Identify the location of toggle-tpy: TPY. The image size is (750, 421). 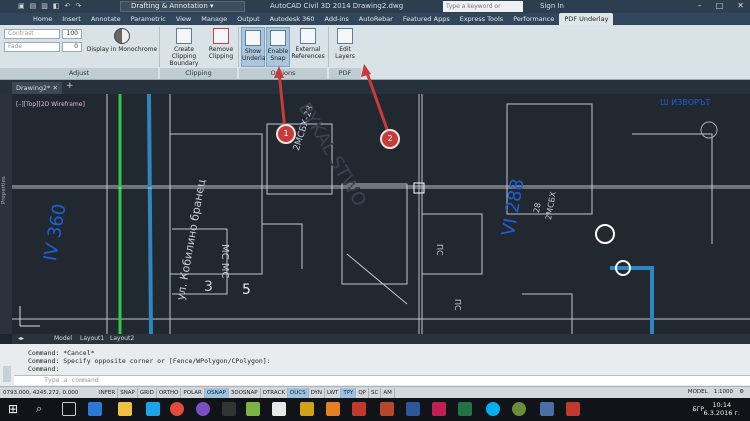
(349, 393).